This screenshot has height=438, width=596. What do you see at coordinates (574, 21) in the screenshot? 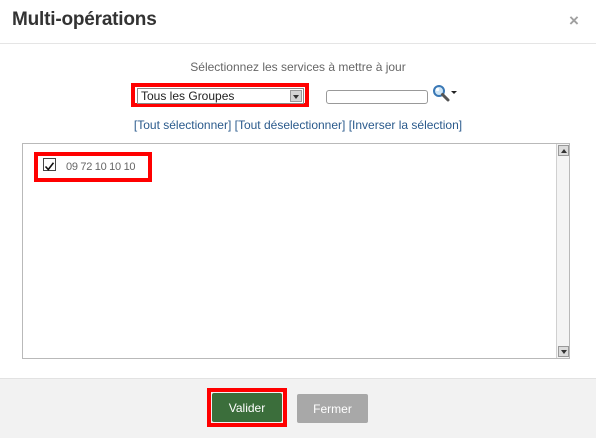
I see `close-icon: ×` at bounding box center [574, 21].